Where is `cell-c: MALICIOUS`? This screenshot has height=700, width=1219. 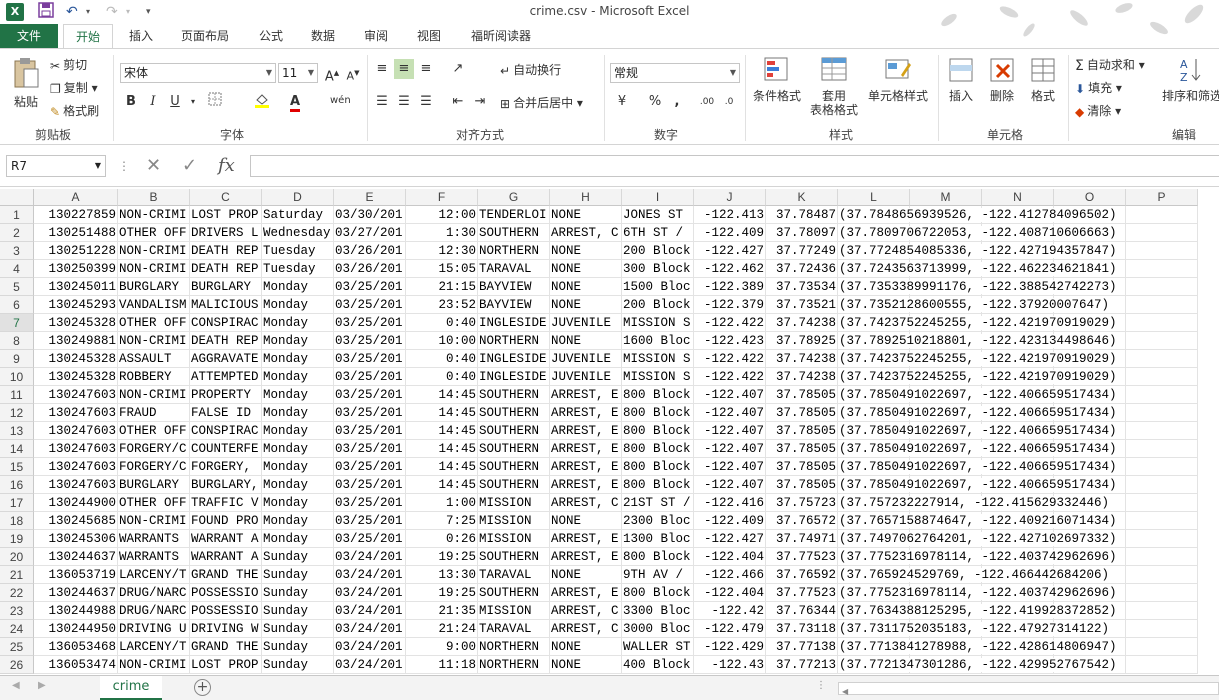 cell-c: MALICIOUS is located at coordinates (226, 305).